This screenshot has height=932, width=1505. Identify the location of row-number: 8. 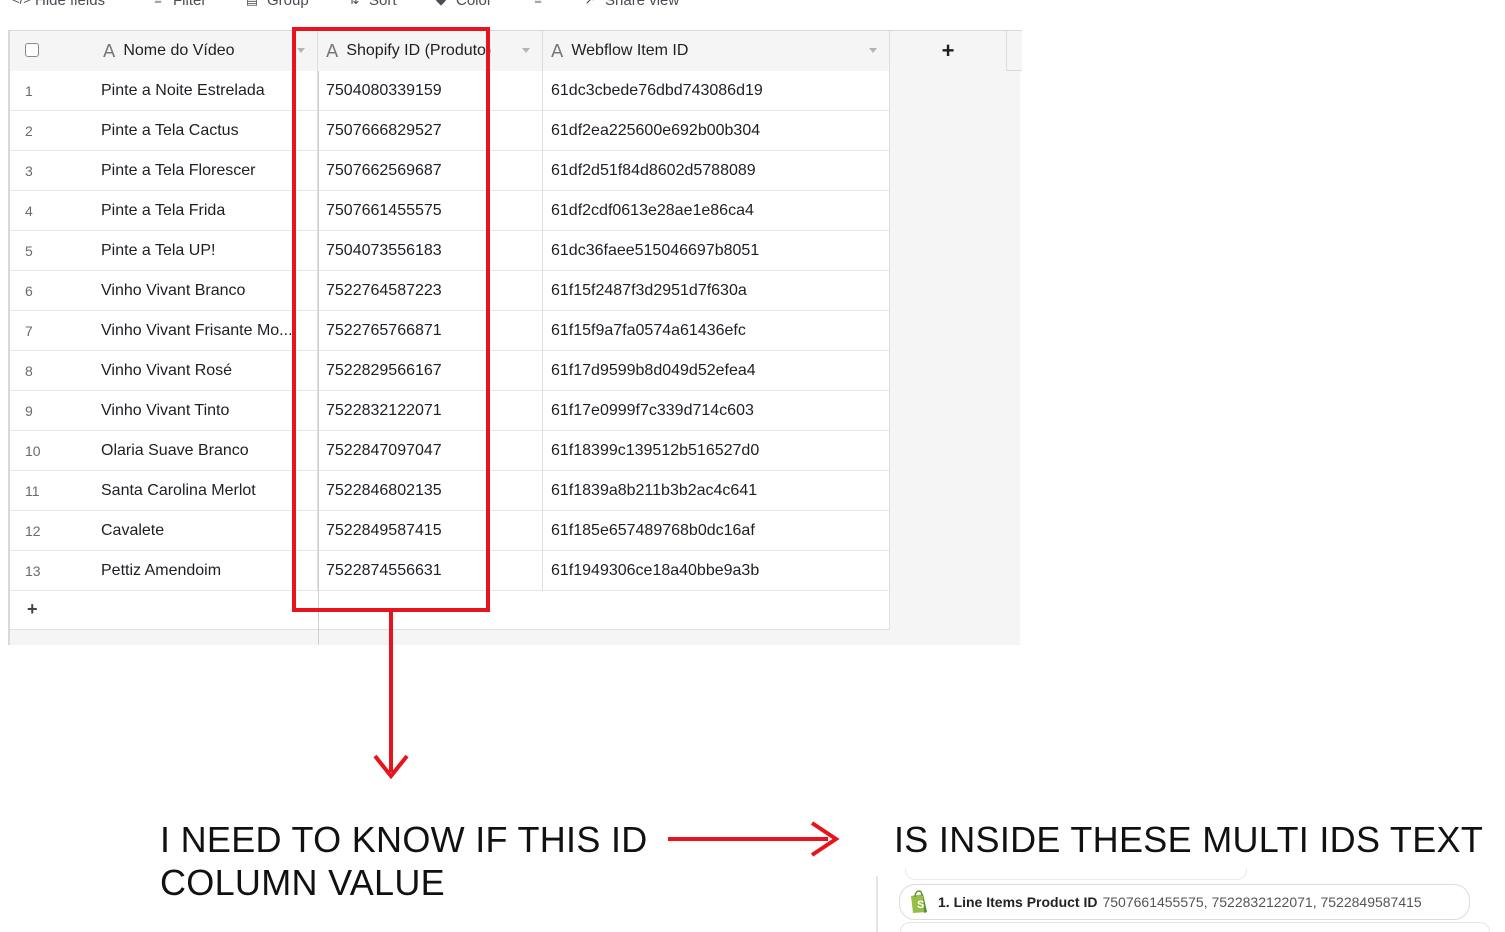
(29, 370).